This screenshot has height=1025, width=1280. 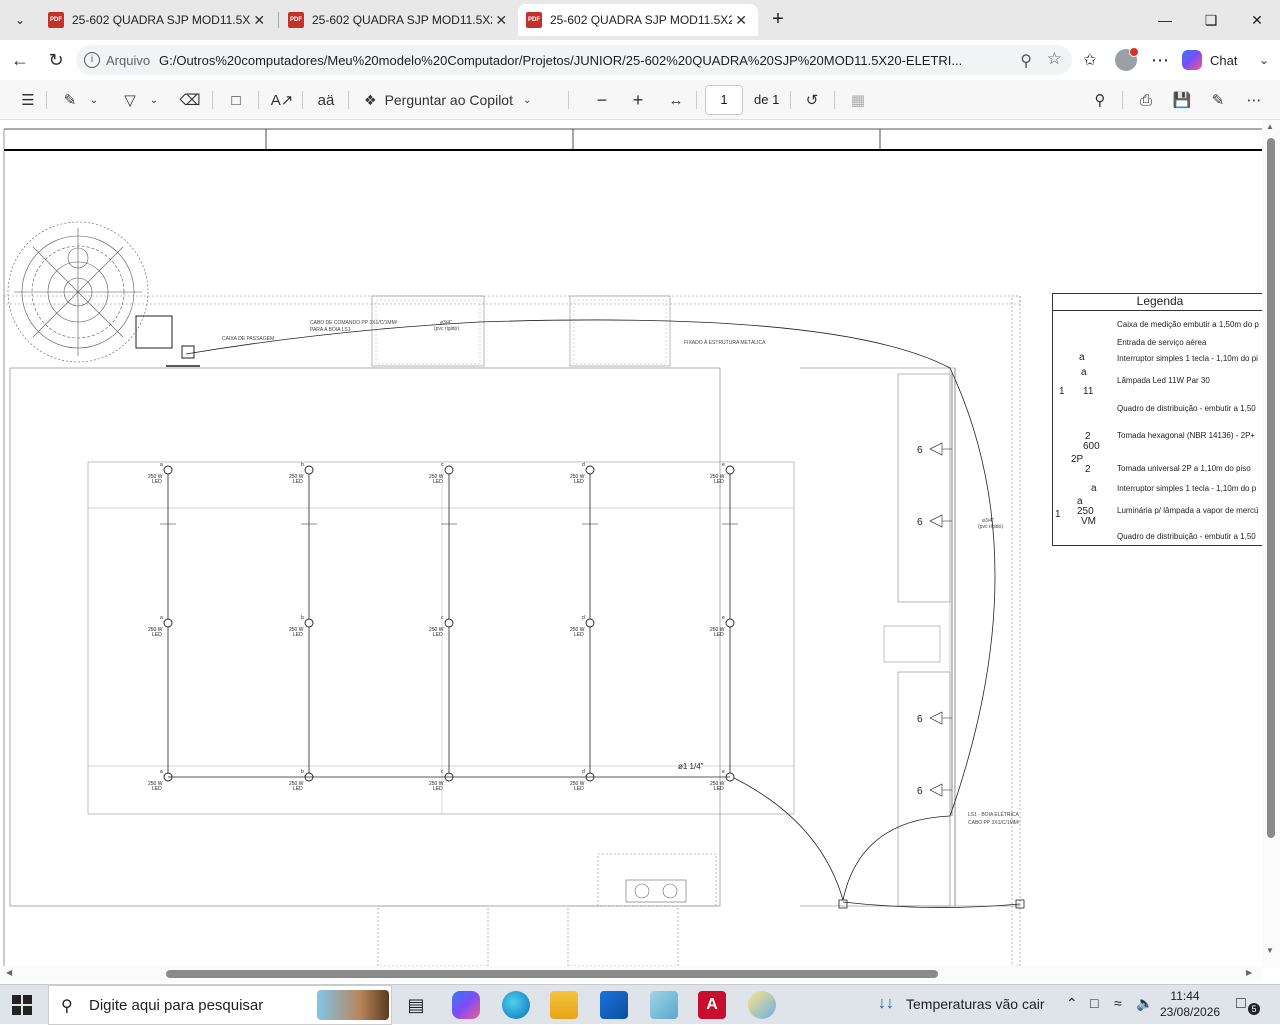 I want to click on circuit-letter: c, so click(x=442, y=618).